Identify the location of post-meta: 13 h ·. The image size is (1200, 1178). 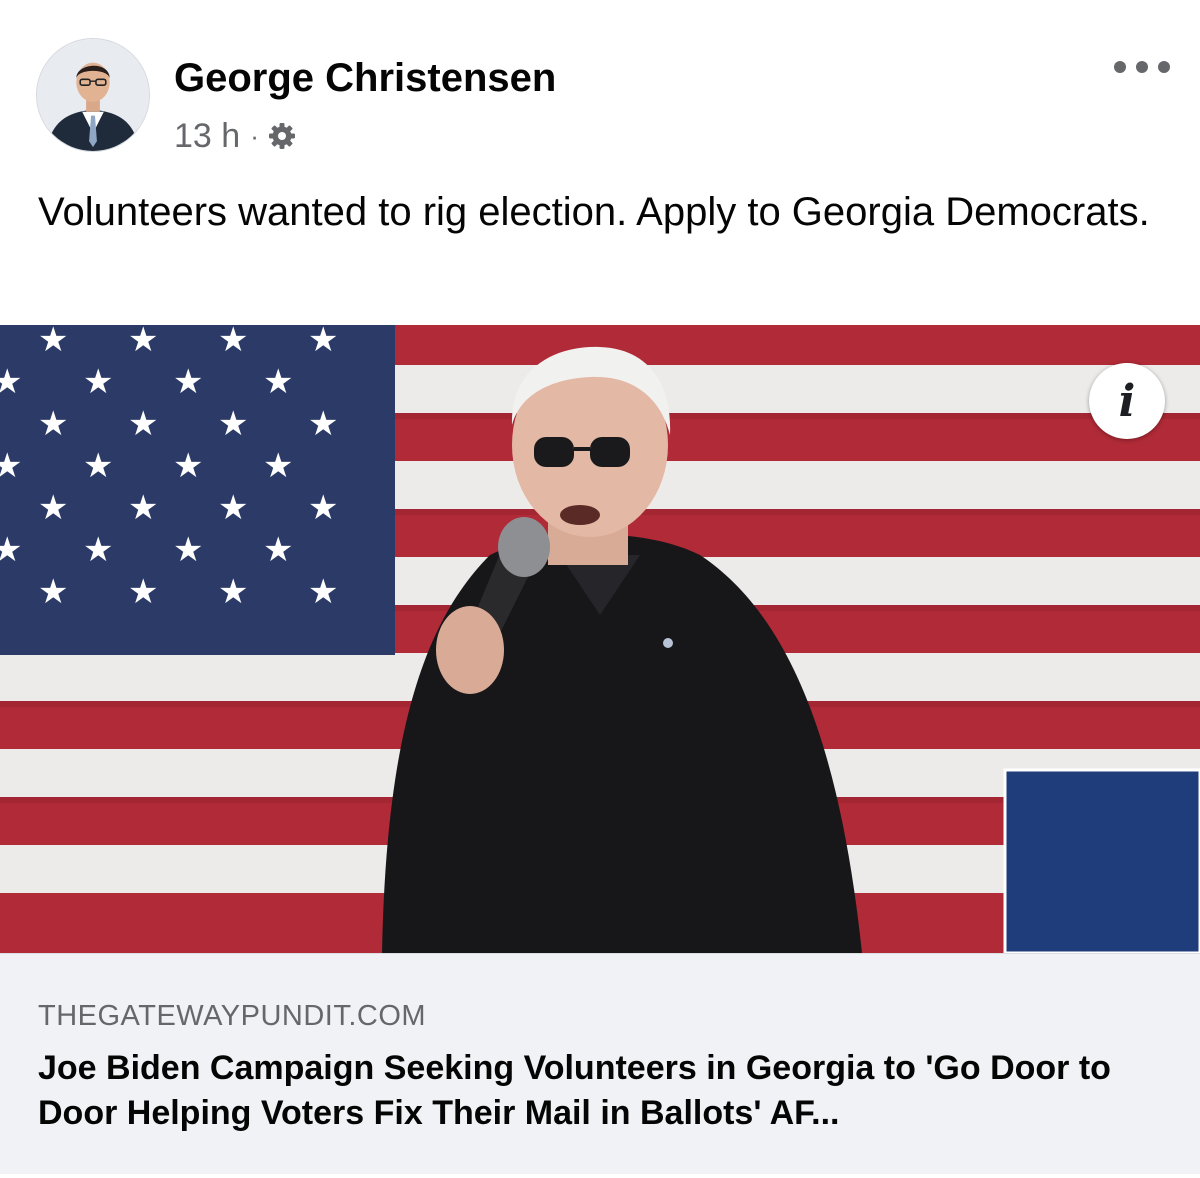
(235, 136).